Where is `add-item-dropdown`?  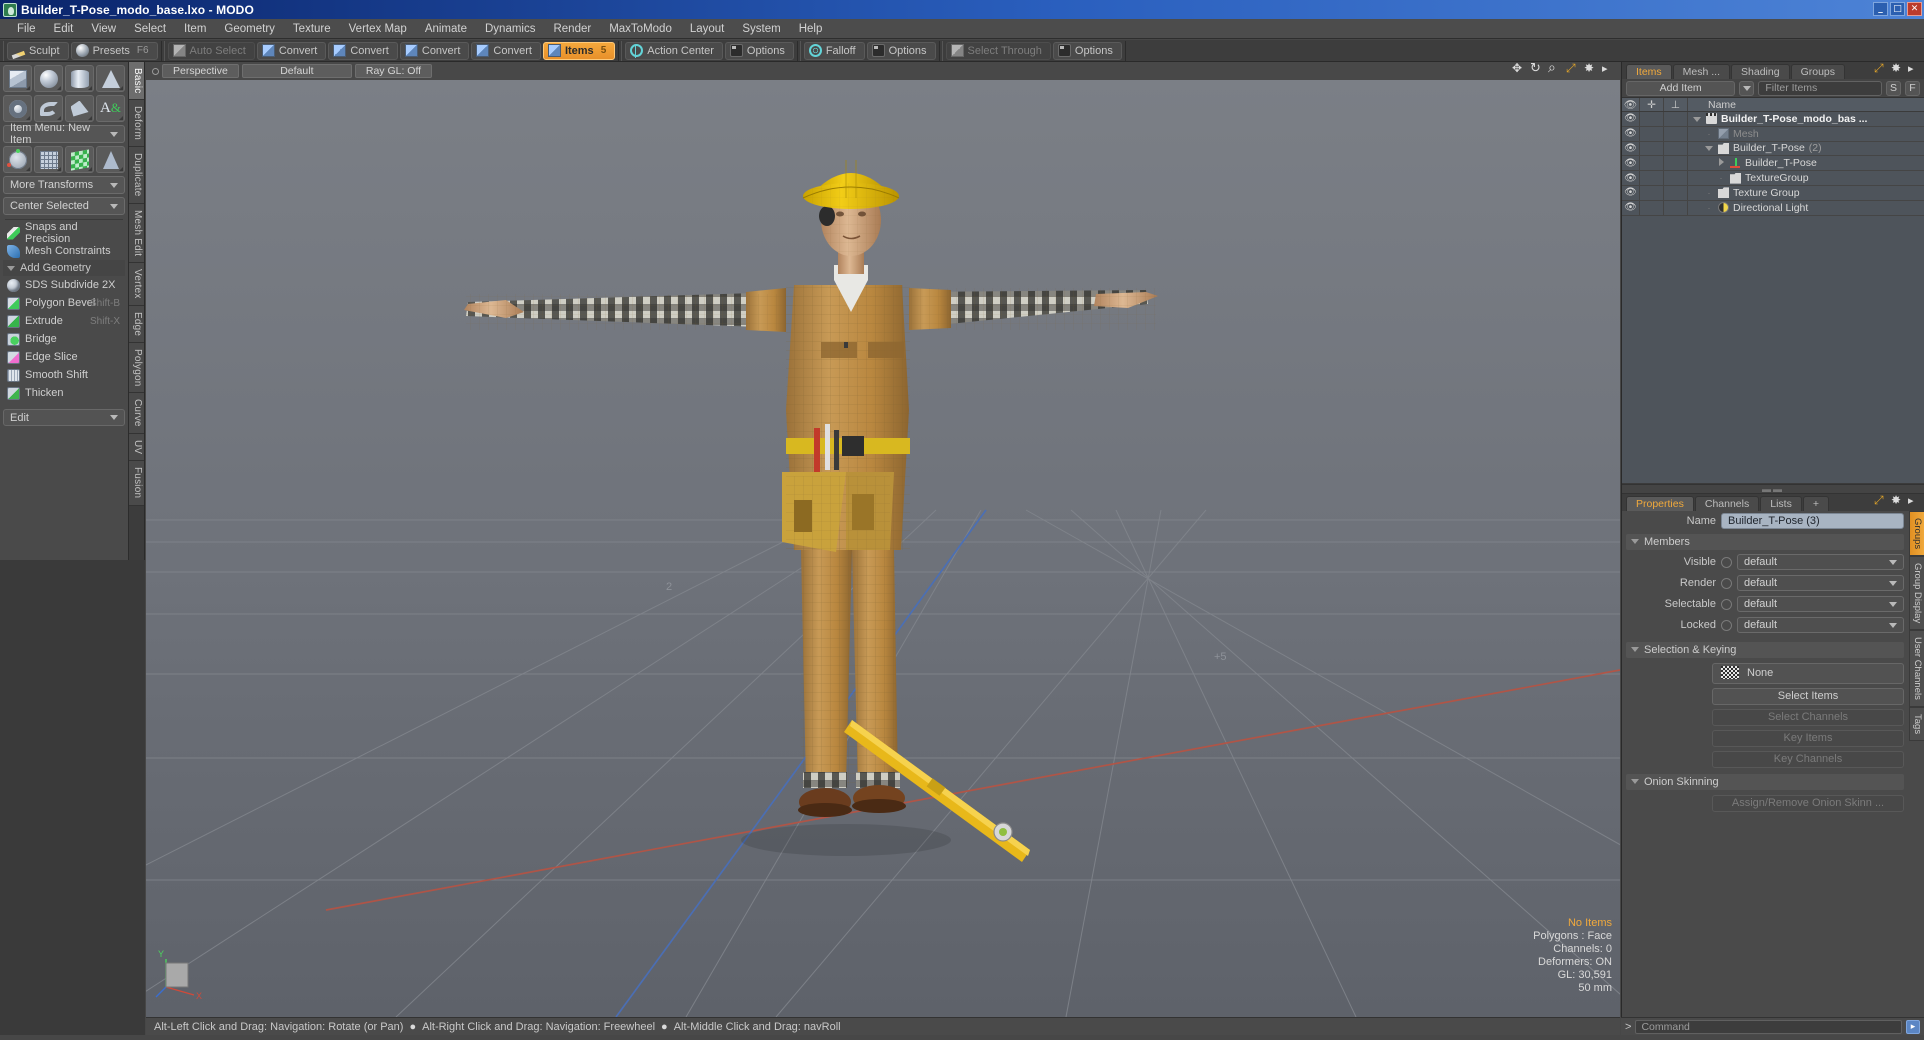
add-item-dropdown is located at coordinates (1747, 88).